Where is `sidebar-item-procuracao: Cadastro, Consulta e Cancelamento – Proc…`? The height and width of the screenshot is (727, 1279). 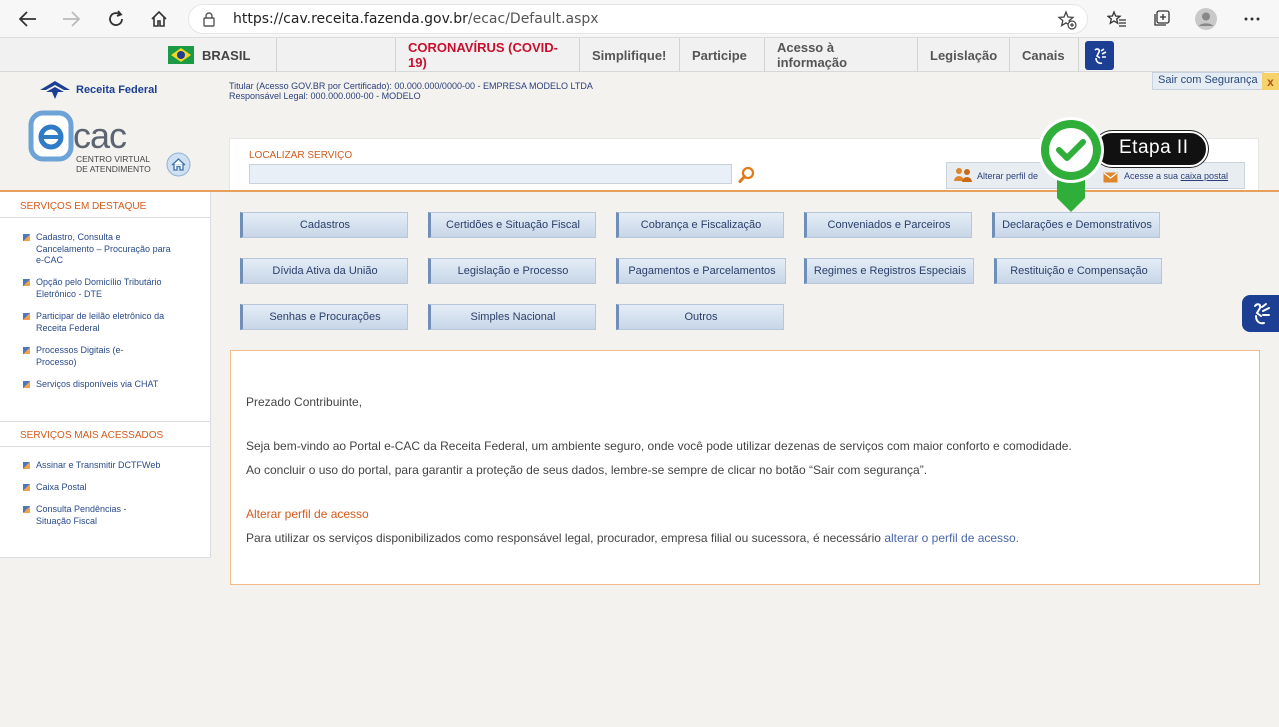
sidebar-item-procuracao: Cadastro, Consulta e Cancelamento – Proc… is located at coordinates (108, 249).